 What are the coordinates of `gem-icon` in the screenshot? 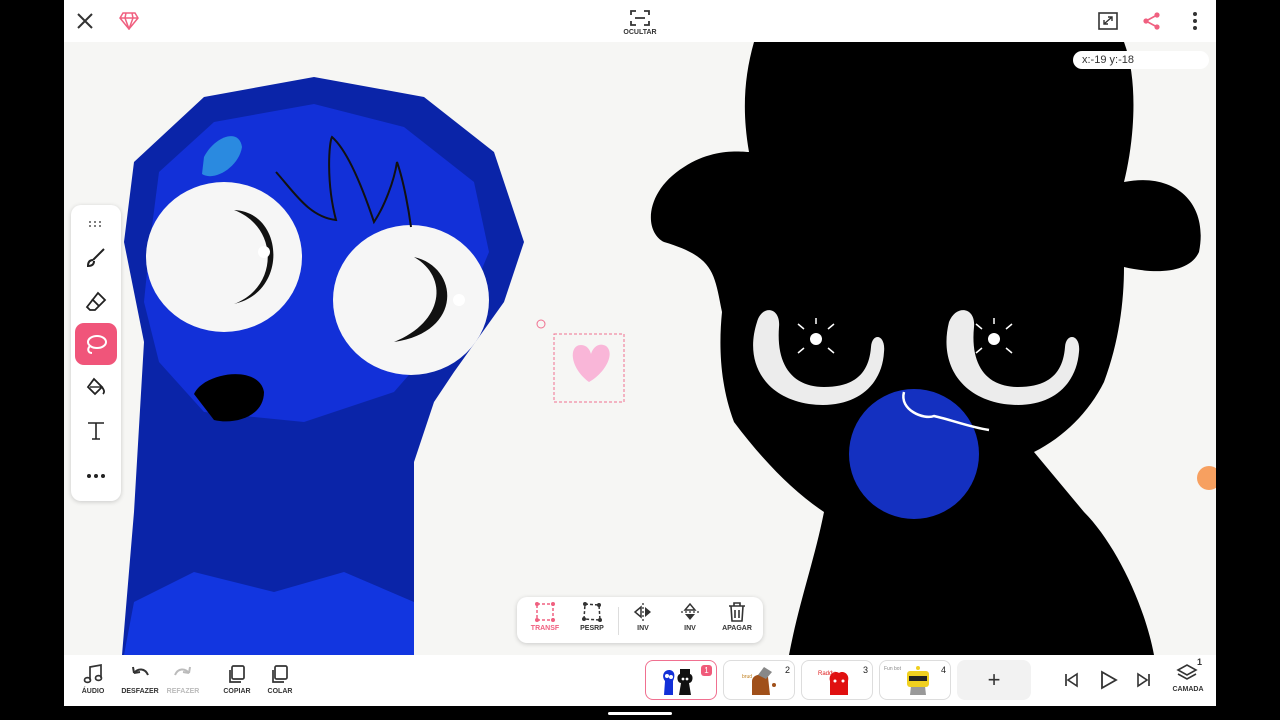 It's located at (129, 21).